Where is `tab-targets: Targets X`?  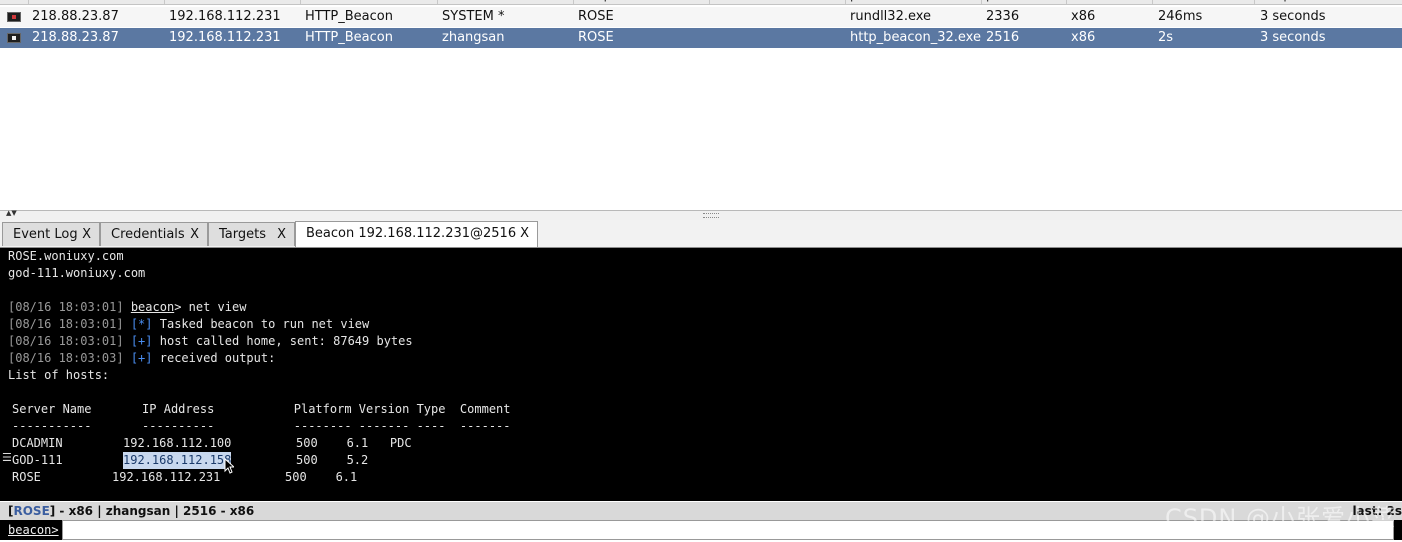 tab-targets: Targets X is located at coordinates (251, 234).